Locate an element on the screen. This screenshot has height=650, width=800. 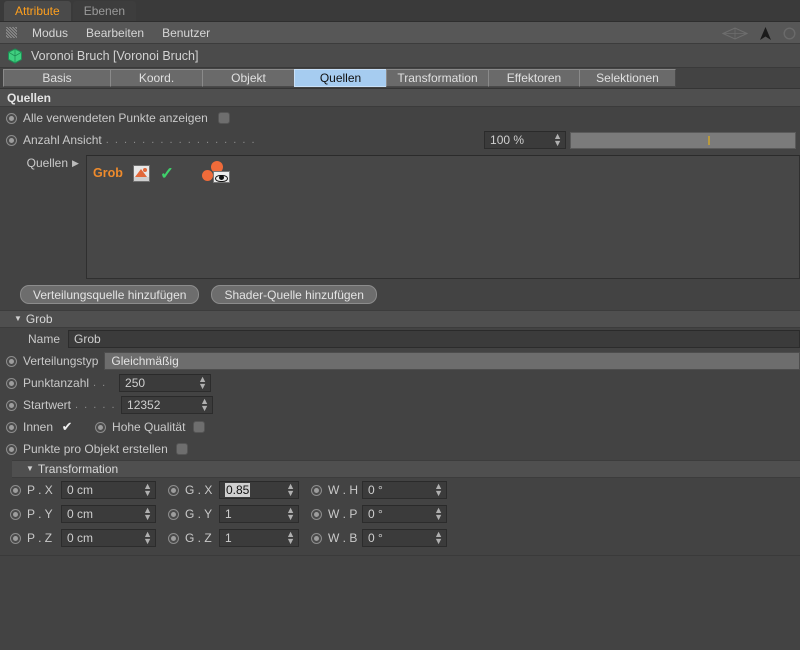
row-seed: Startwert . . . . . 12352 ▲ ▼ is located at coordinates (400, 405).